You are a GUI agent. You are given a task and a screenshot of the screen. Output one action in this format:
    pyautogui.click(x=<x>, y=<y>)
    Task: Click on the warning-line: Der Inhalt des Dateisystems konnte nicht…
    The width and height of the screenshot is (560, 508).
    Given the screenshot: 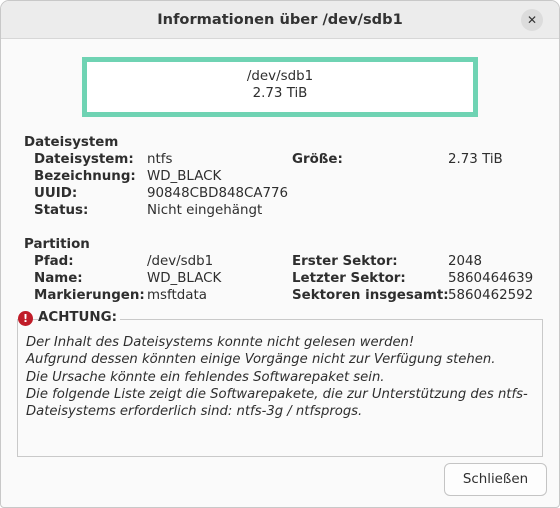 What is the action you would take?
    pyautogui.click(x=220, y=342)
    